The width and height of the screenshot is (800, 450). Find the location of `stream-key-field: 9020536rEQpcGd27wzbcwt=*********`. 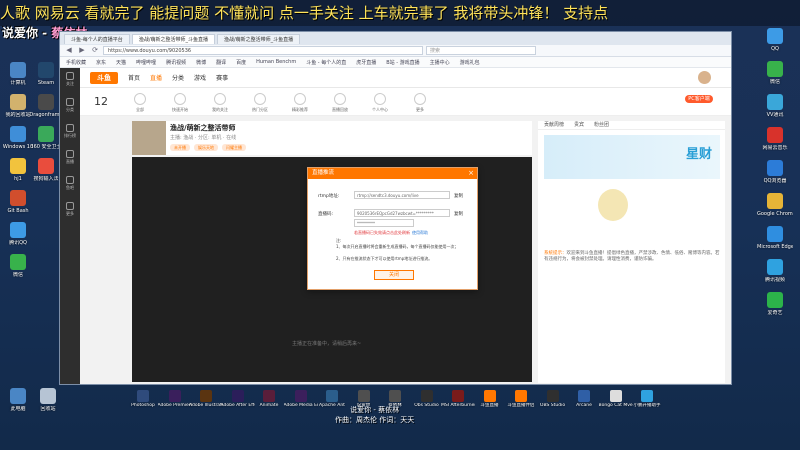

stream-key-field: 9020536rEQpcGd27wzbcwt=********* is located at coordinates (402, 213).